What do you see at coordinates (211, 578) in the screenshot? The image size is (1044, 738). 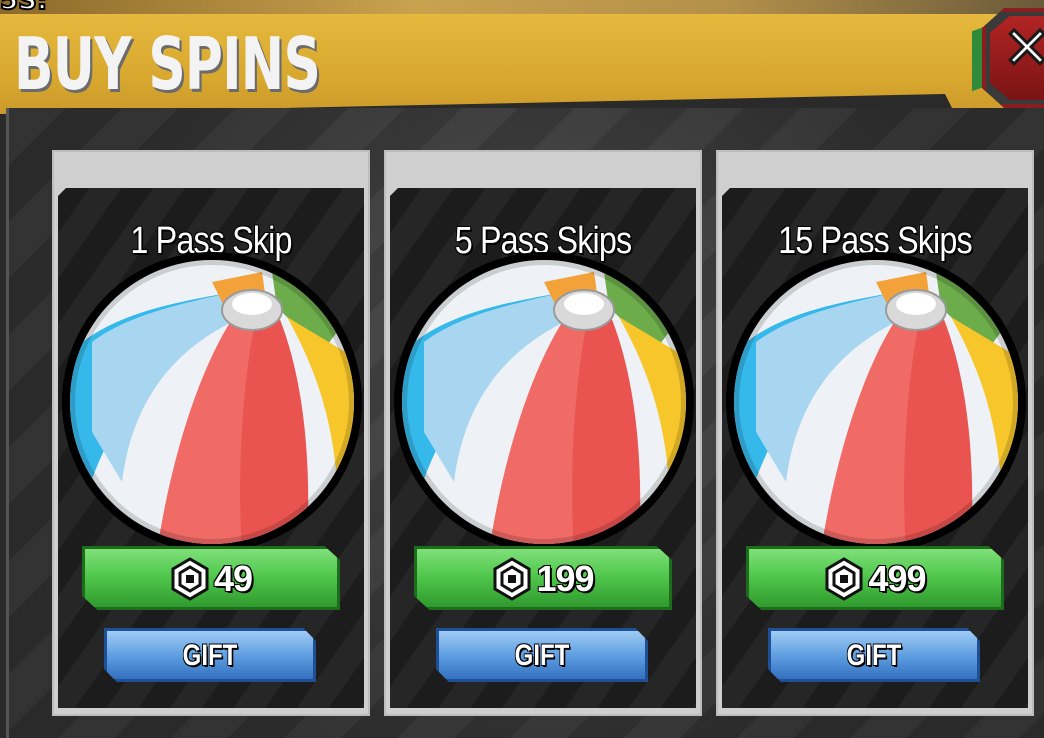 I see `buy-button: 49` at bounding box center [211, 578].